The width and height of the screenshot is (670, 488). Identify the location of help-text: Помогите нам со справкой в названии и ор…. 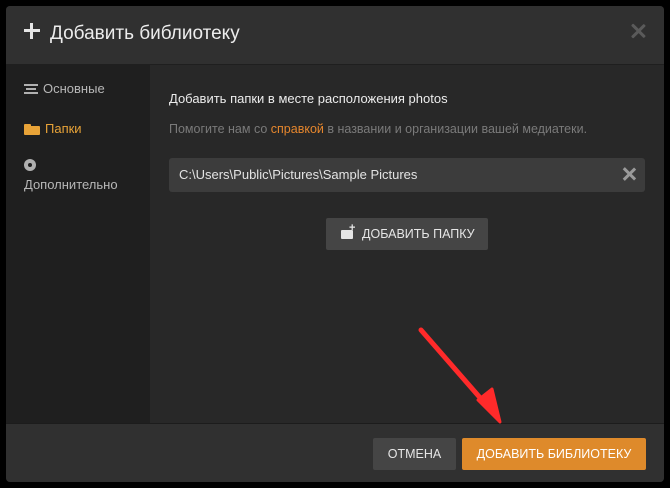
(378, 129).